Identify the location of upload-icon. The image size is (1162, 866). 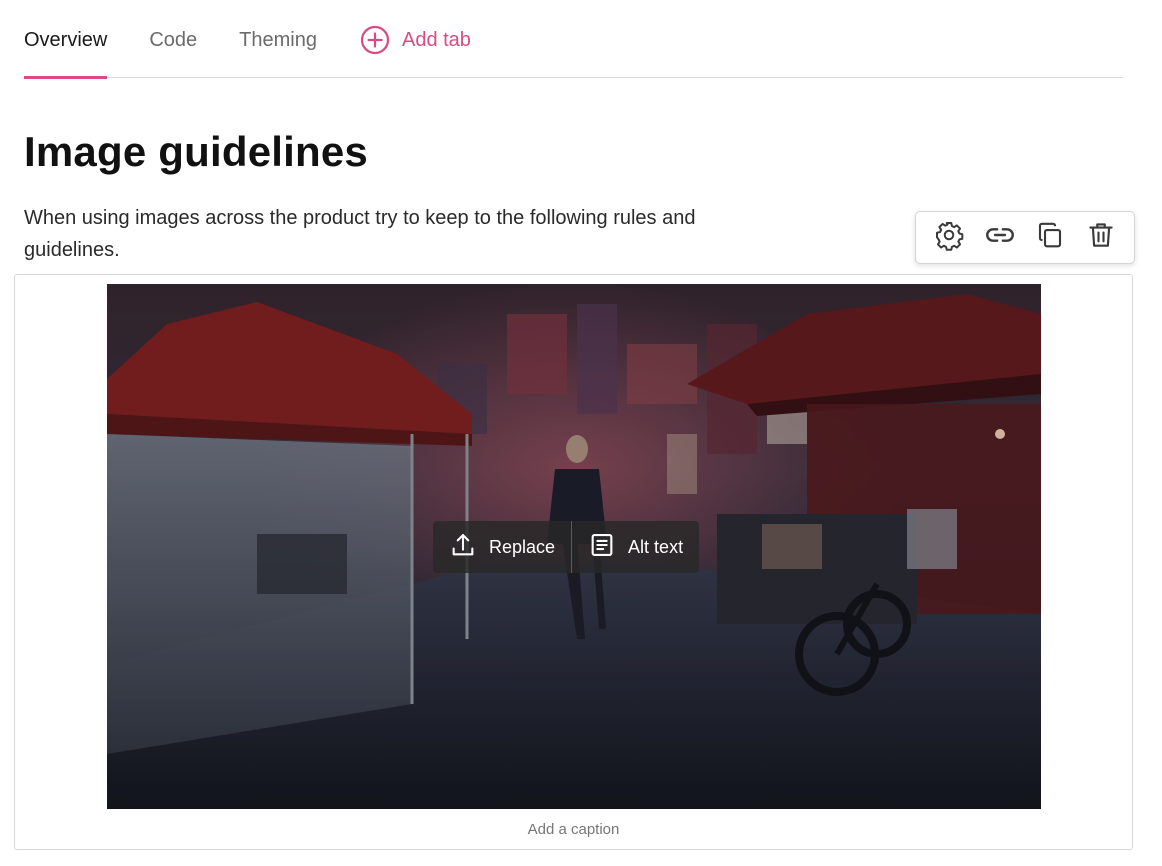
(463, 547).